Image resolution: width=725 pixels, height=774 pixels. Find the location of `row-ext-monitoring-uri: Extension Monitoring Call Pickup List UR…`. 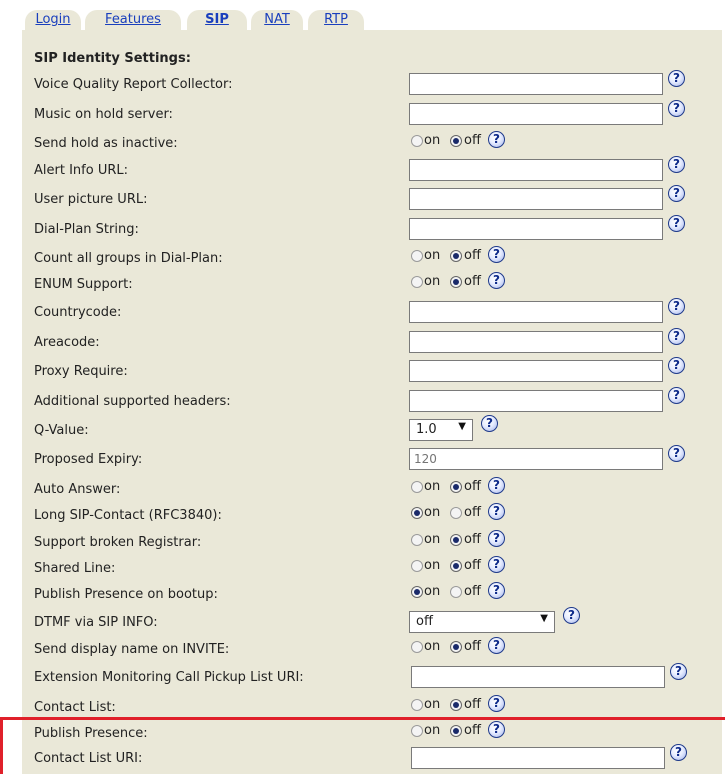

row-ext-monitoring-uri: Extension Monitoring Call Pickup List UR… is located at coordinates (374, 677).